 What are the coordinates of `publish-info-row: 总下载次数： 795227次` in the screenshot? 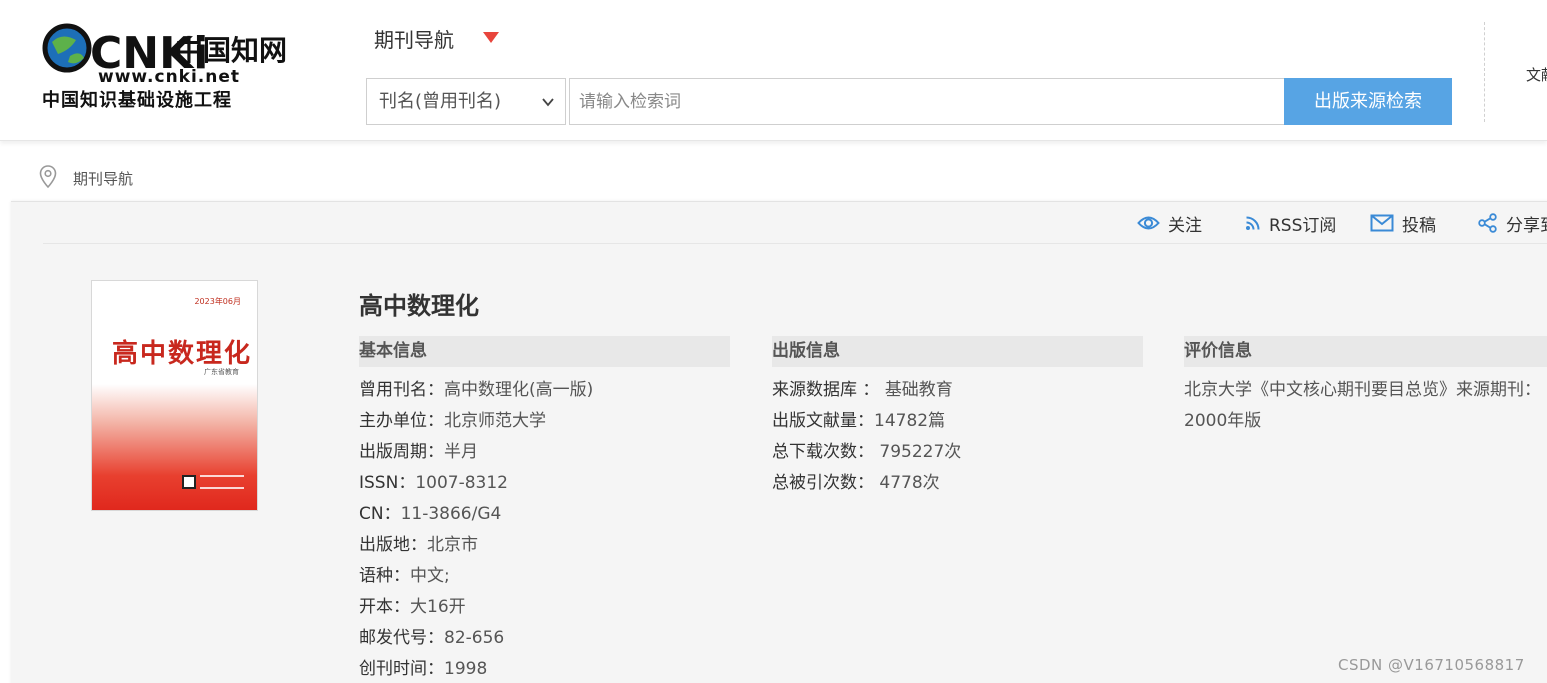 It's located at (866, 452).